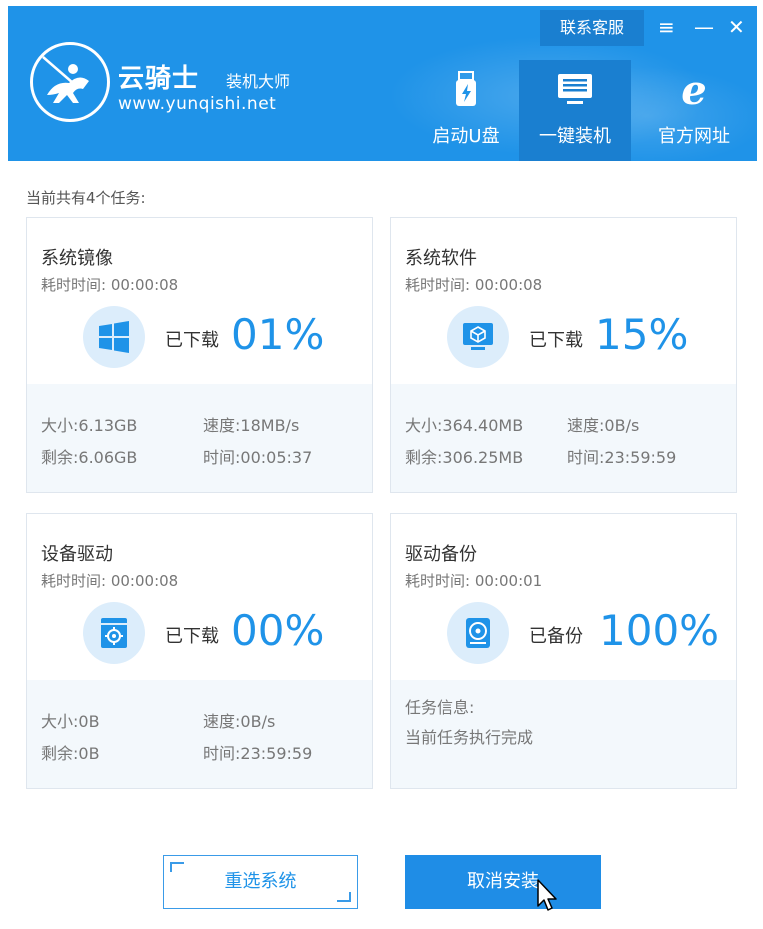 Image resolution: width=763 pixels, height=929 pixels. I want to click on task-title: 设备驱动, so click(77, 554).